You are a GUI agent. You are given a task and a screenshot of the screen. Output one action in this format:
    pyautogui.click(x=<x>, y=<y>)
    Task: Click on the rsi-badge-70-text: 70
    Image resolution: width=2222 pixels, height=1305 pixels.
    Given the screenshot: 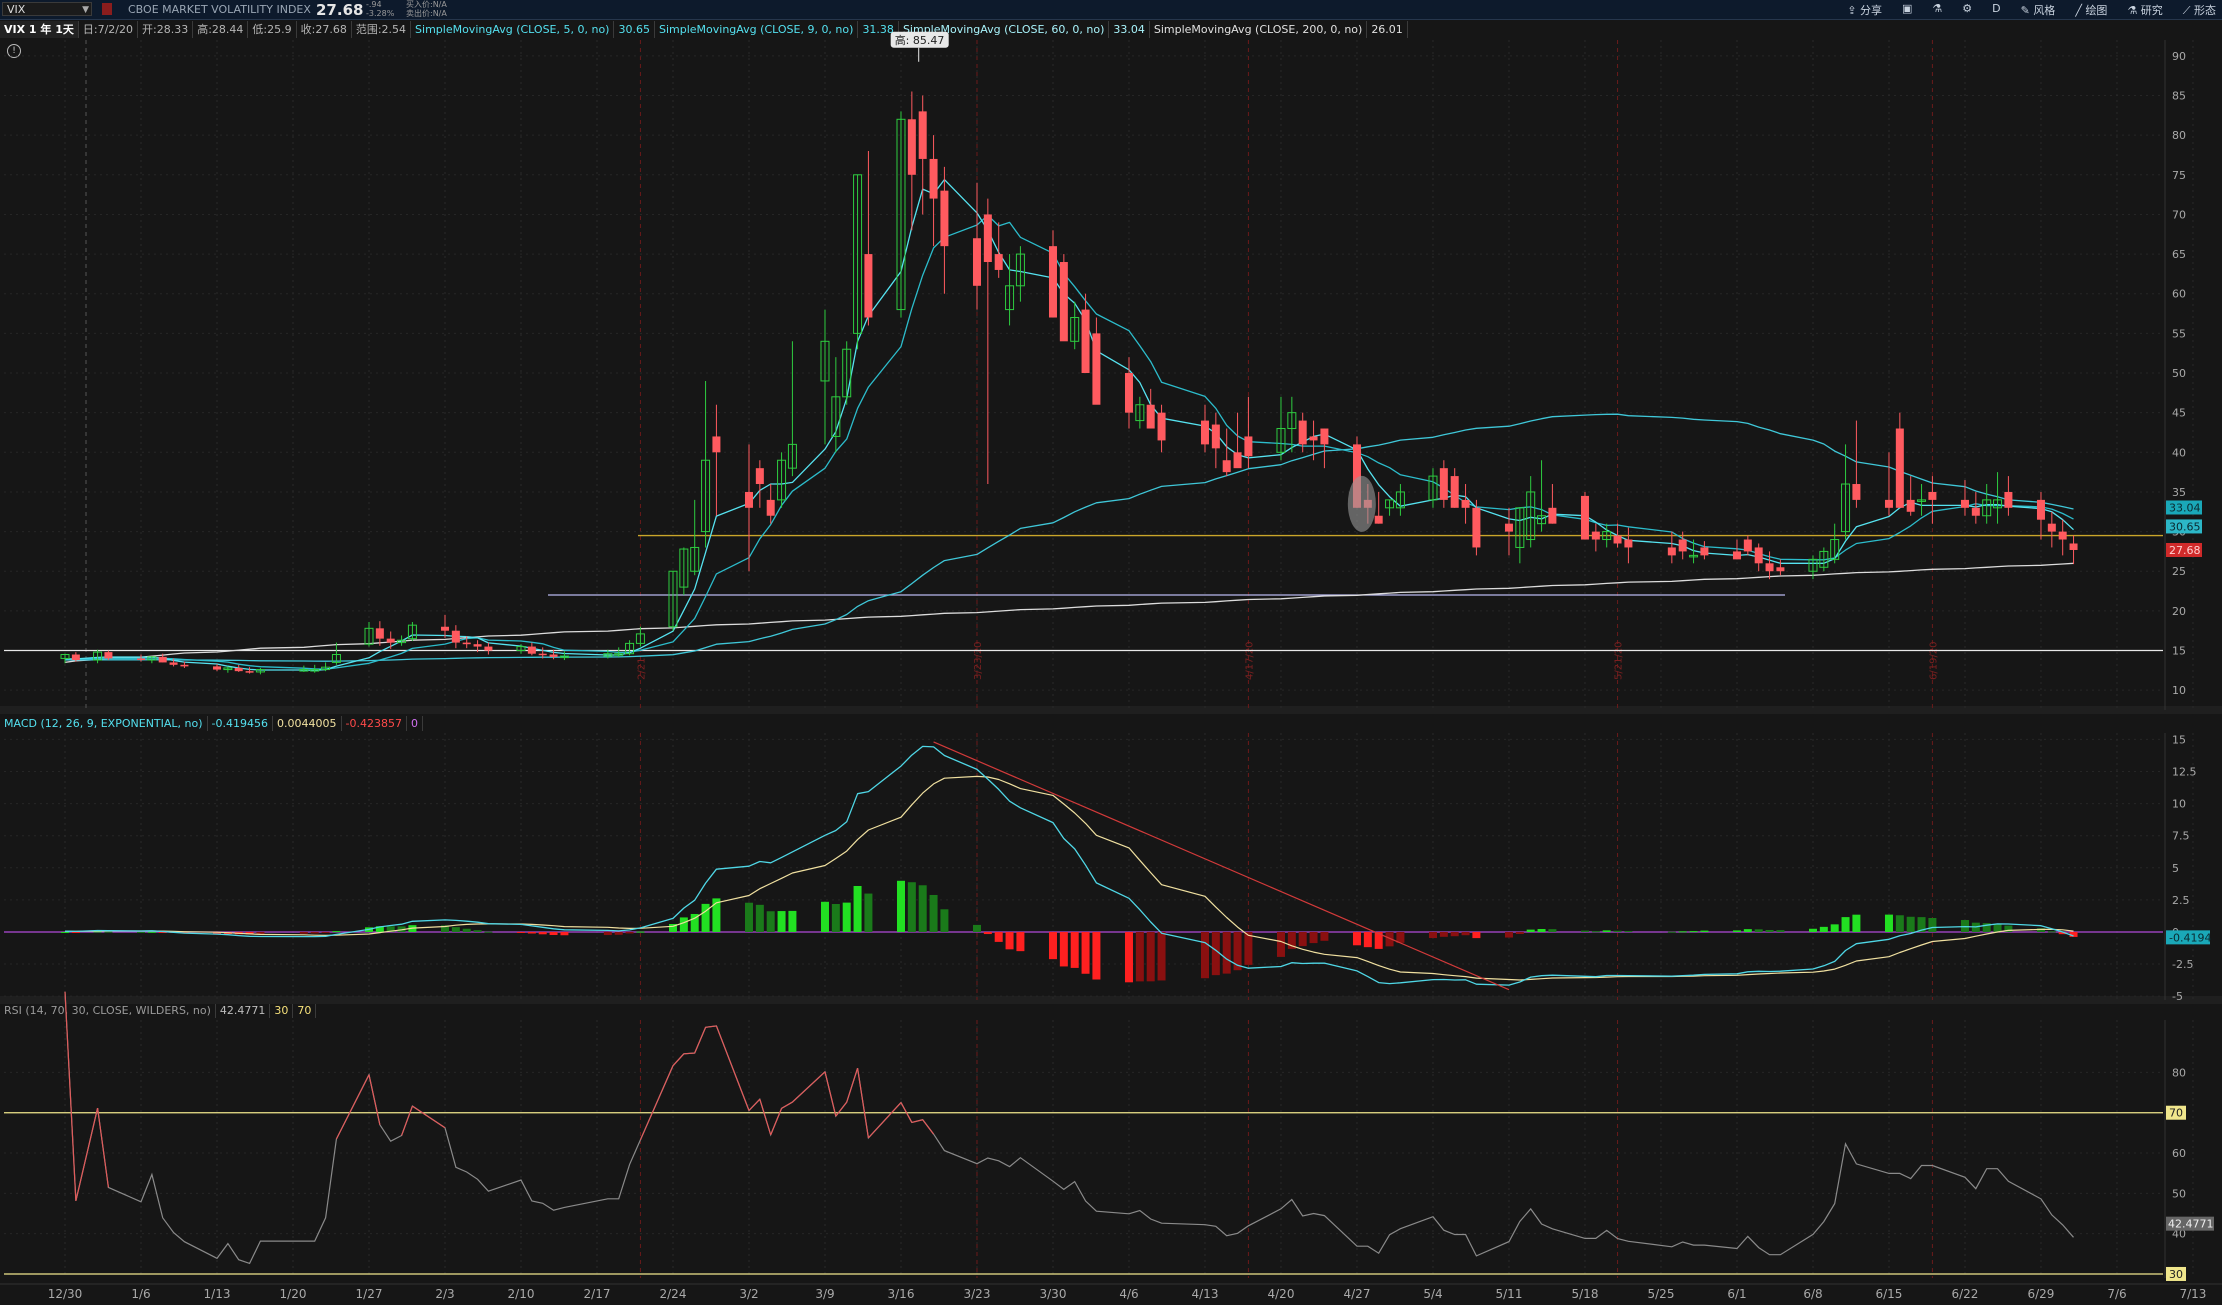 What is the action you would take?
    pyautogui.click(x=2176, y=1113)
    